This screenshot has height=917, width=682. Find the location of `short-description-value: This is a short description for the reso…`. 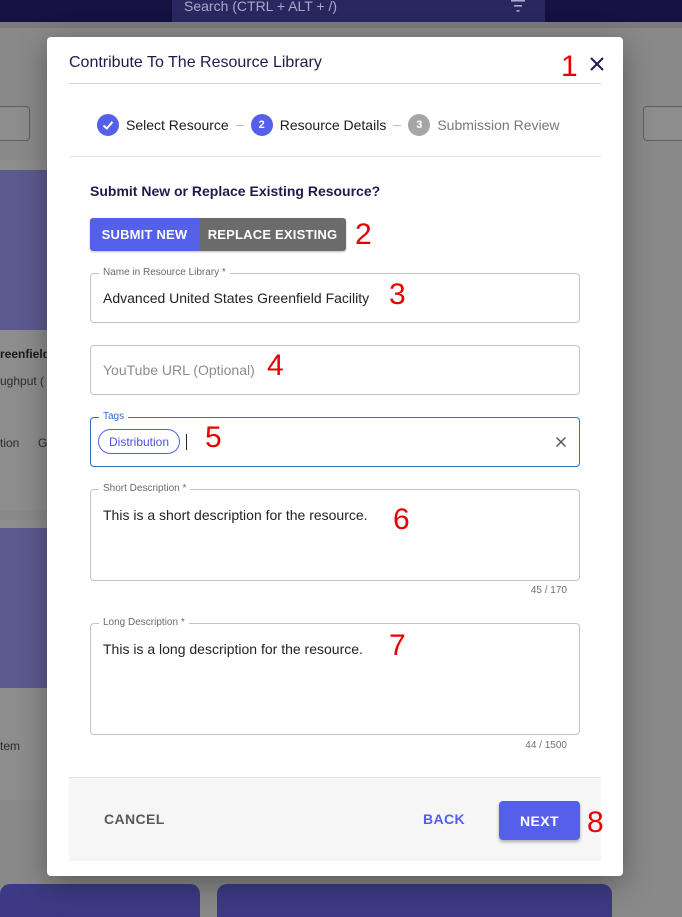

short-description-value: This is a short description for the reso… is located at coordinates (235, 515).